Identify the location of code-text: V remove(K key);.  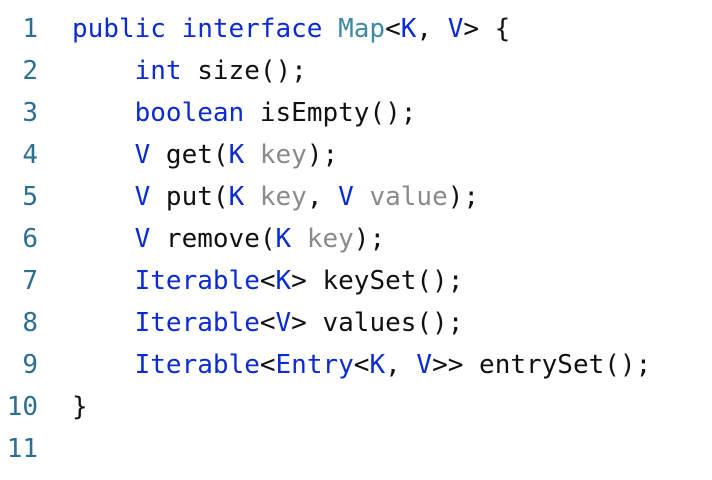
(228, 239).